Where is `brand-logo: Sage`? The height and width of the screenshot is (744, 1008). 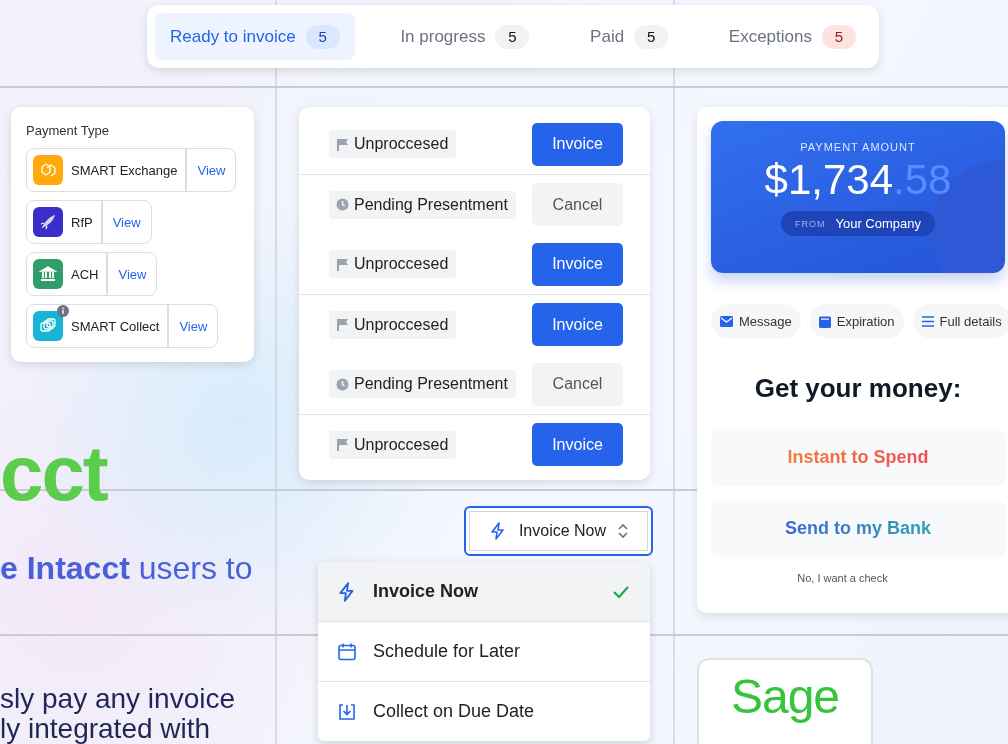 brand-logo: Sage is located at coordinates (785, 697).